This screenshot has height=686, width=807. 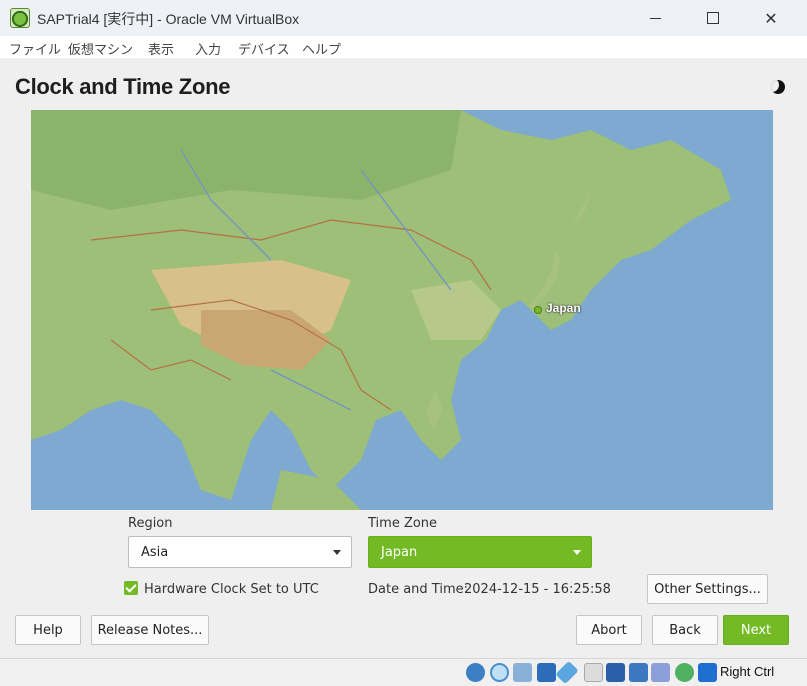 I want to click on close-icon: ✕, so click(x=771, y=18).